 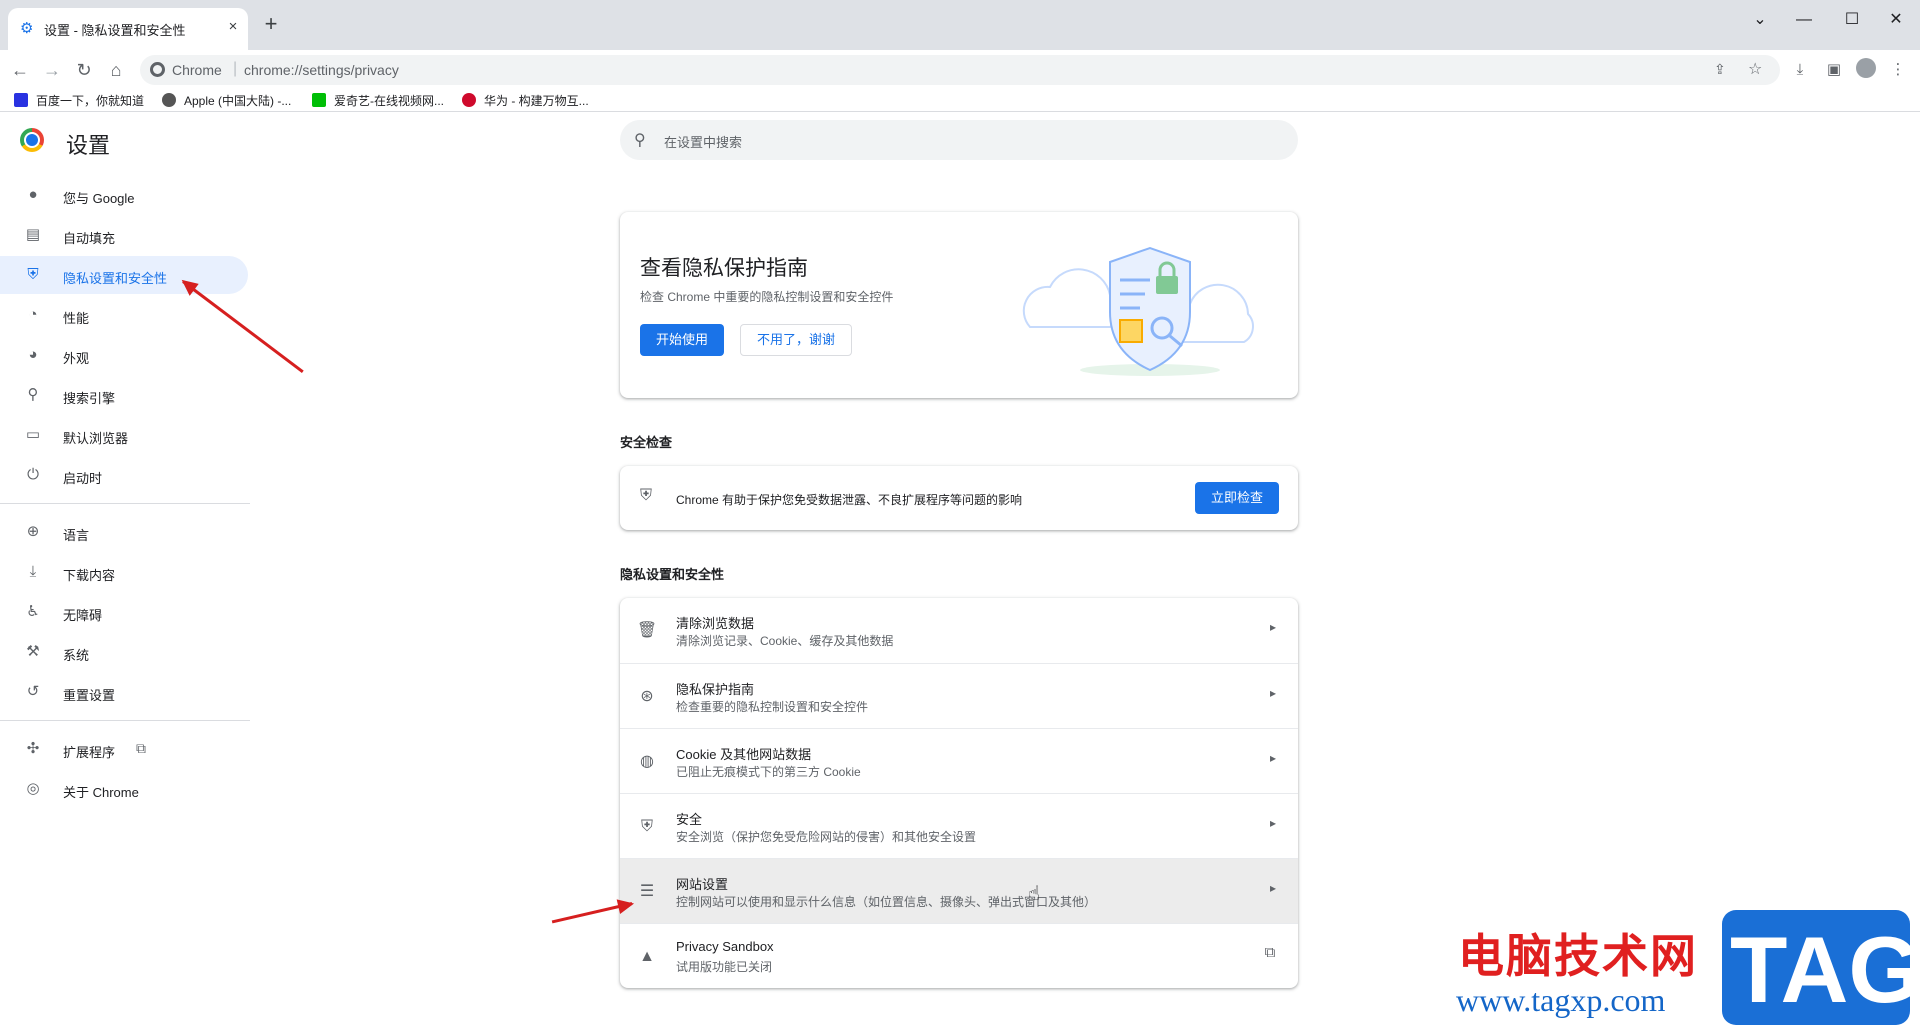 What do you see at coordinates (124, 789) in the screenshot?
I see `sidebar-item-about: ◎ 关于 Chrome` at bounding box center [124, 789].